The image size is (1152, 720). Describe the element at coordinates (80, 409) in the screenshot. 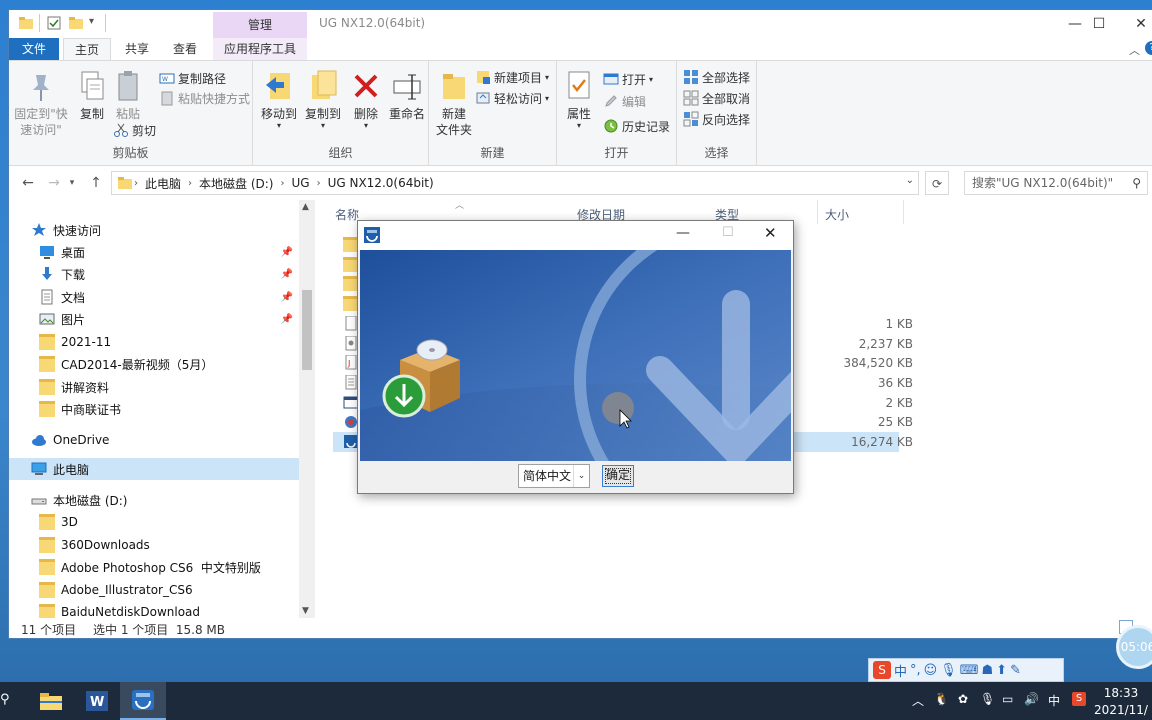

I see `nav-folder-zhongshang: 中商联证书` at that location.